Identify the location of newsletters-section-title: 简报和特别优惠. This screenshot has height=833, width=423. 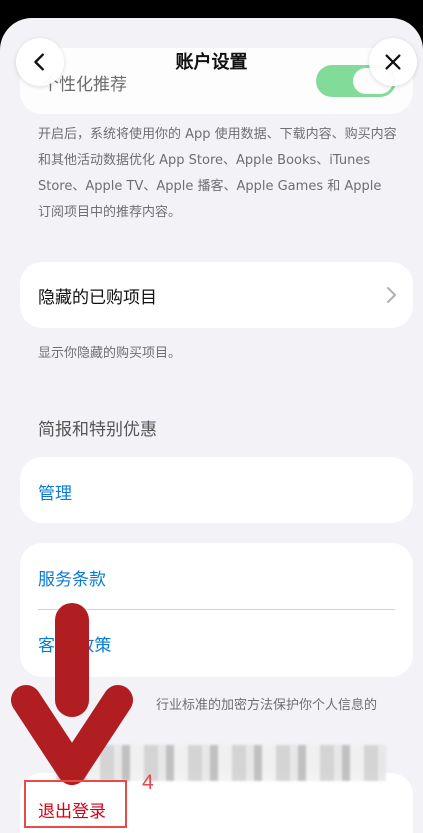
(97, 430).